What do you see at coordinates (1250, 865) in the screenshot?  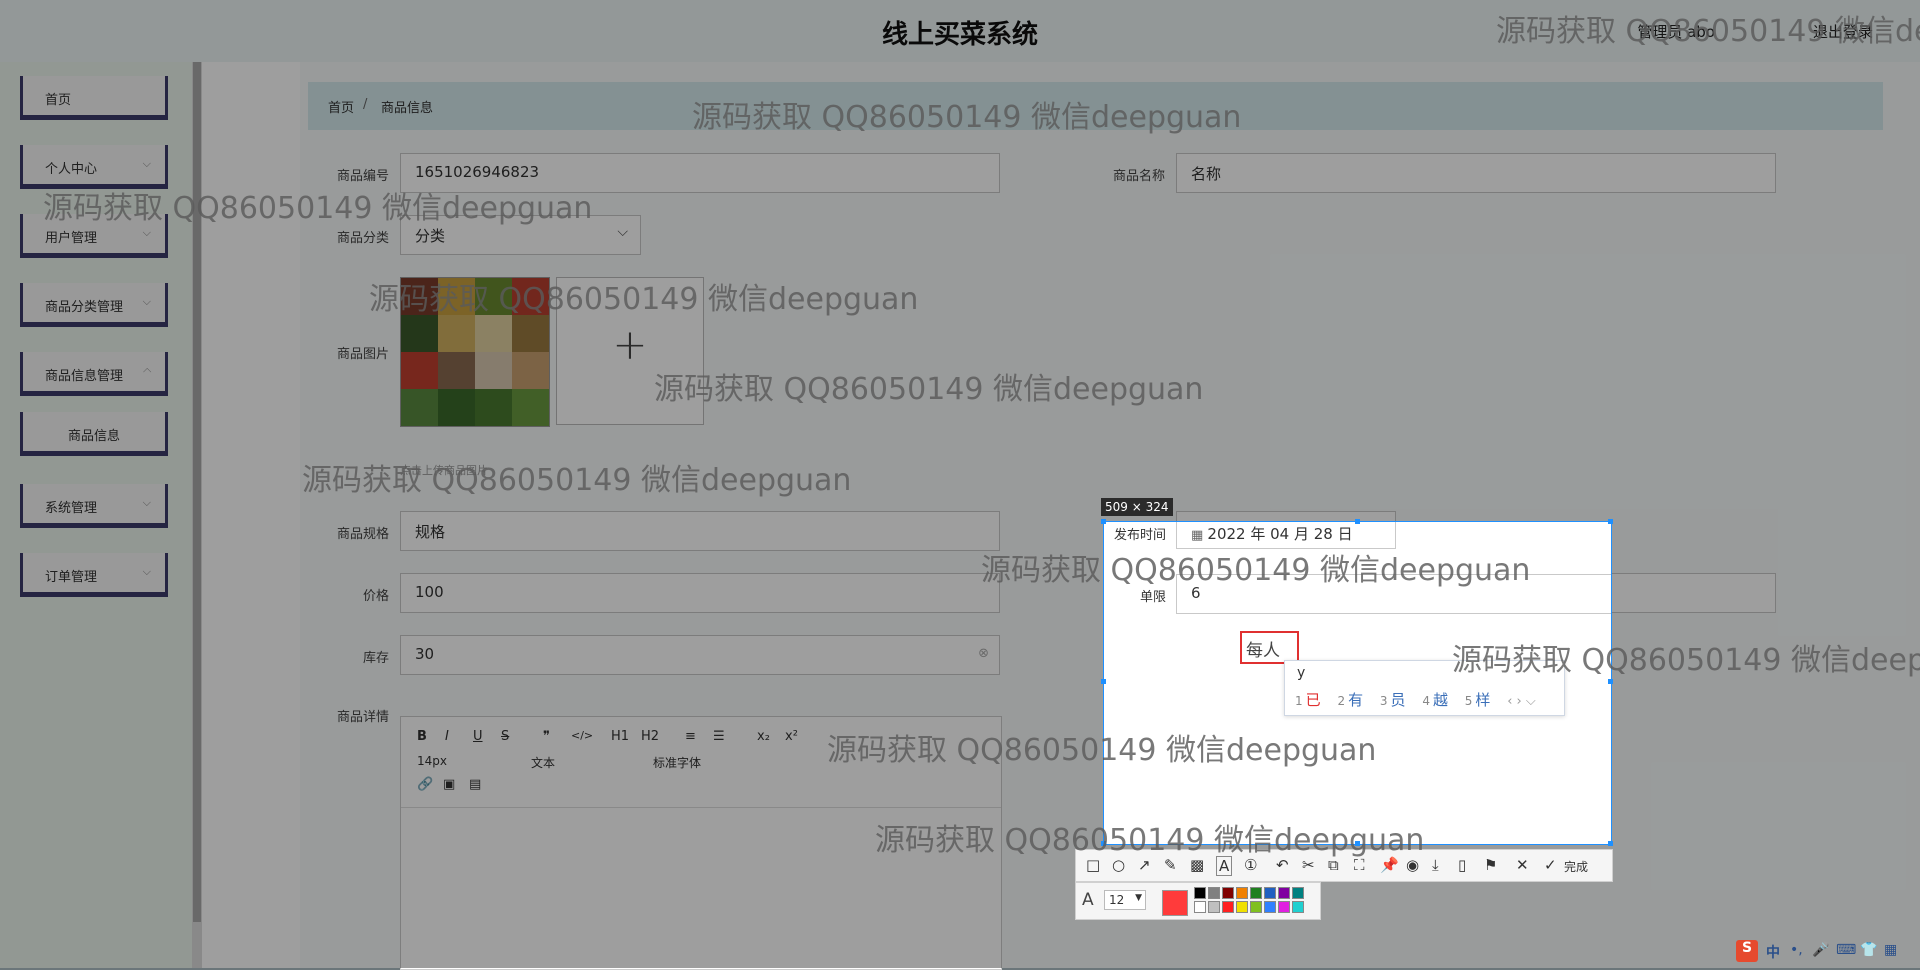 I see `number-icon: ①` at bounding box center [1250, 865].